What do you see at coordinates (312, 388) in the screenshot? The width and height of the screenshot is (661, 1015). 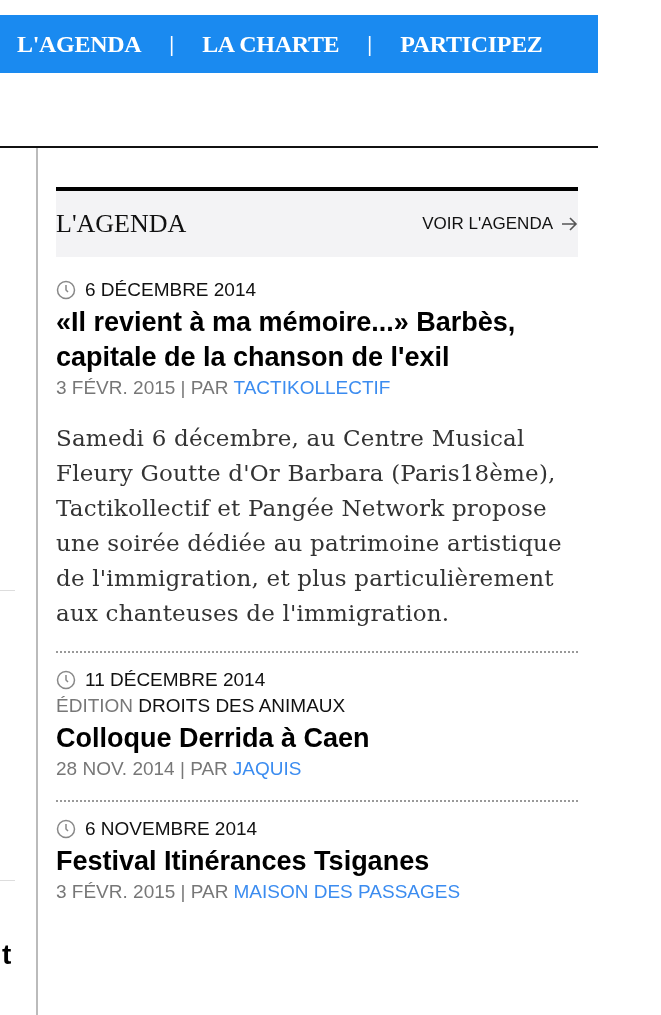 I see `author-link: TACTIKOLLECTIF` at bounding box center [312, 388].